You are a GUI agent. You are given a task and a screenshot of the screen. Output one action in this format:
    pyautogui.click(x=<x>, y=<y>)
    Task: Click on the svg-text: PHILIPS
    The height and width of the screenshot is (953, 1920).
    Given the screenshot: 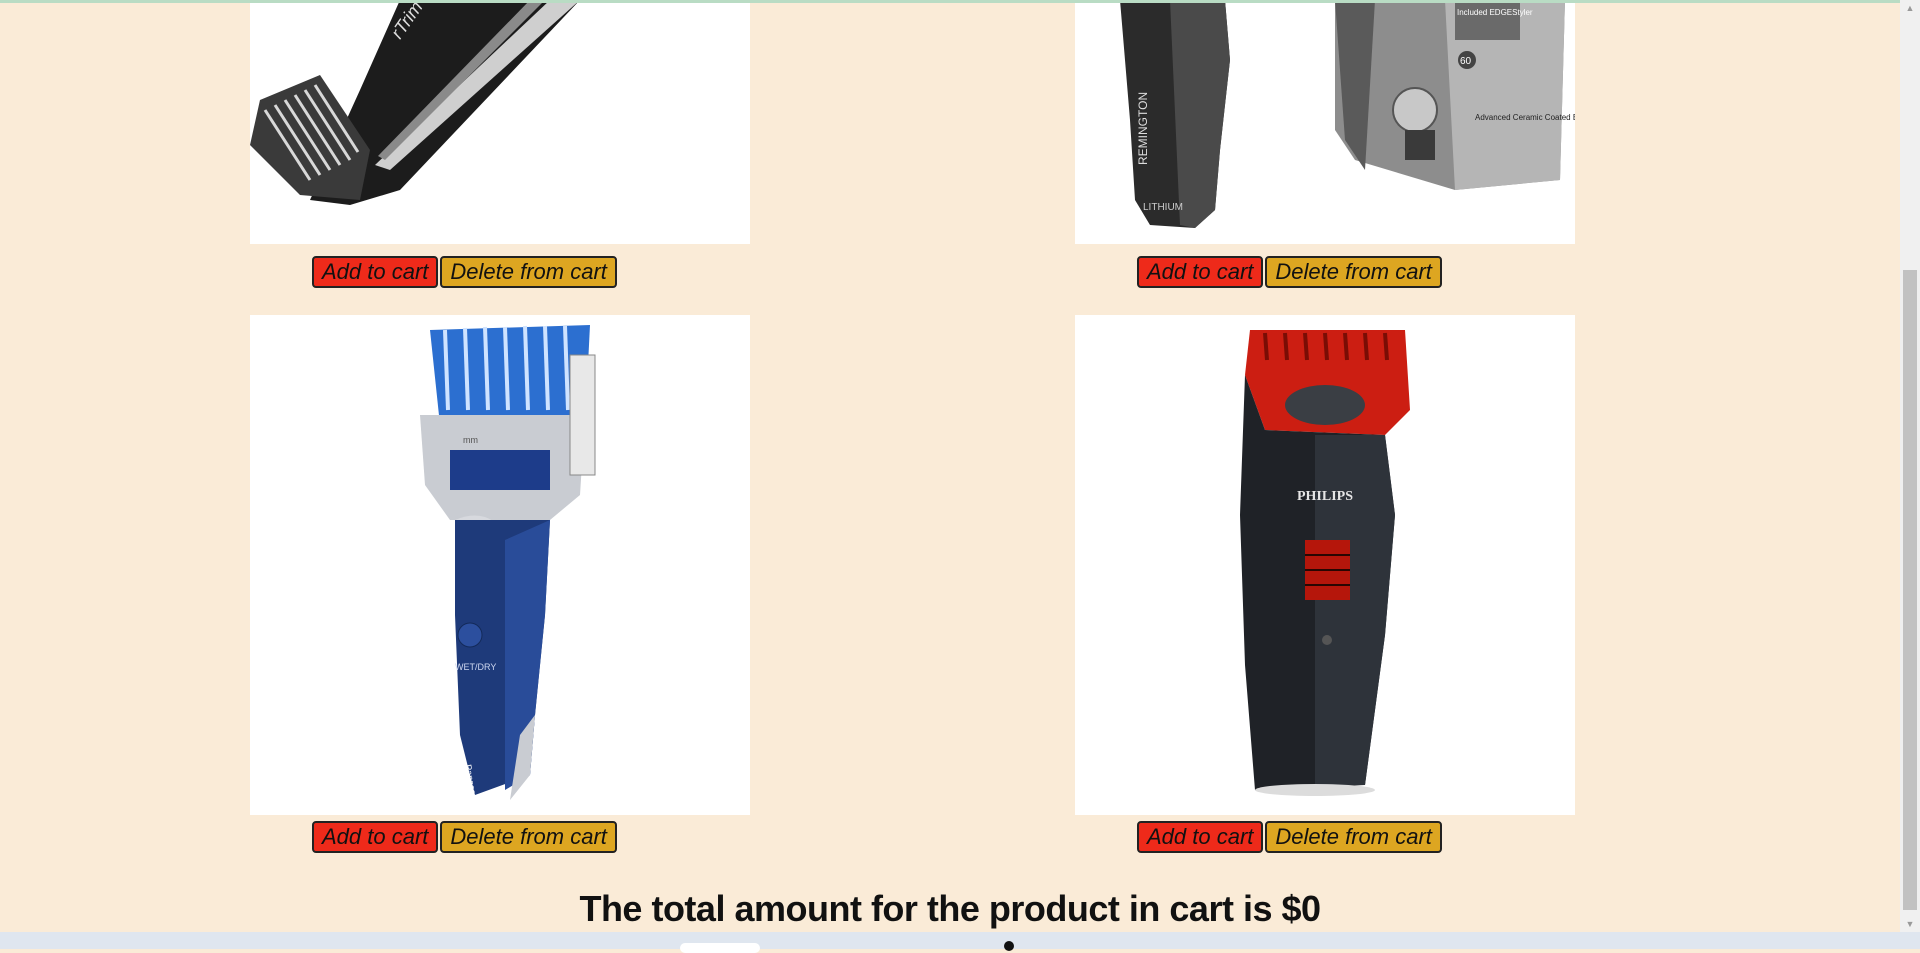 What is the action you would take?
    pyautogui.click(x=1325, y=496)
    